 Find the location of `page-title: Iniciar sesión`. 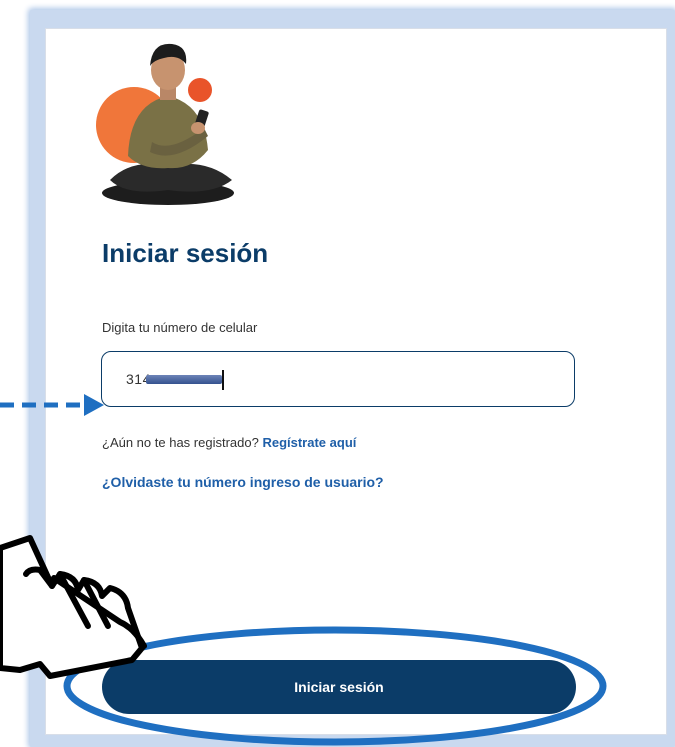

page-title: Iniciar sesión is located at coordinates (185, 253).